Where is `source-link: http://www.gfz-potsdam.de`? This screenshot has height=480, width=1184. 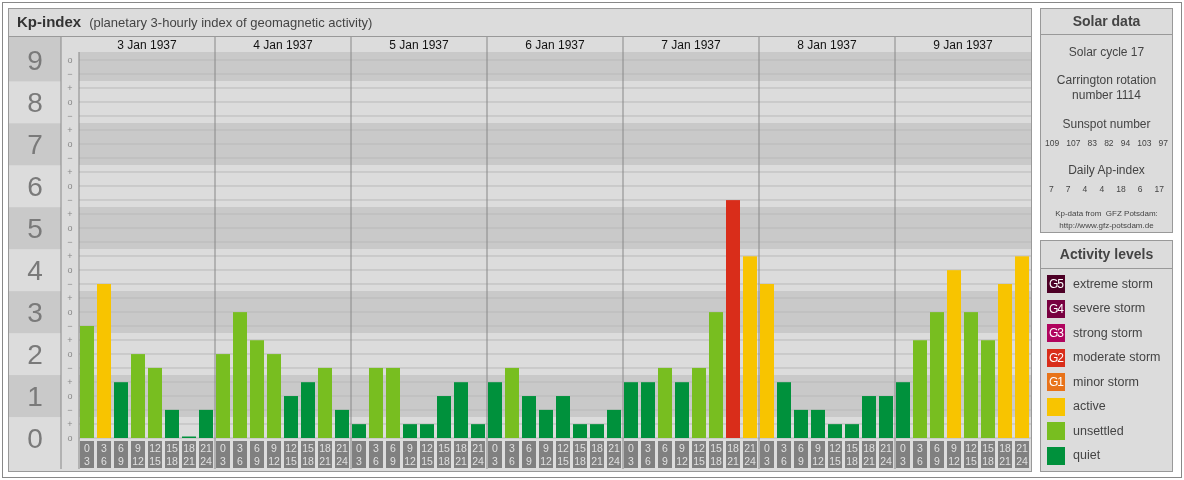 source-link: http://www.gfz-potsdam.de is located at coordinates (1106, 226).